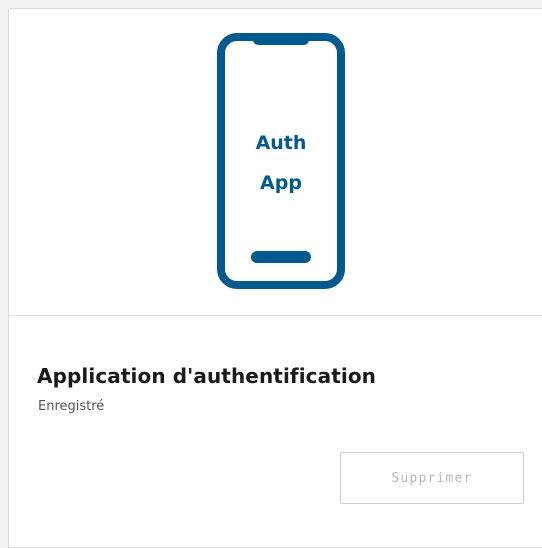 The image size is (542, 548). I want to click on phone-label-app: App, so click(281, 183).